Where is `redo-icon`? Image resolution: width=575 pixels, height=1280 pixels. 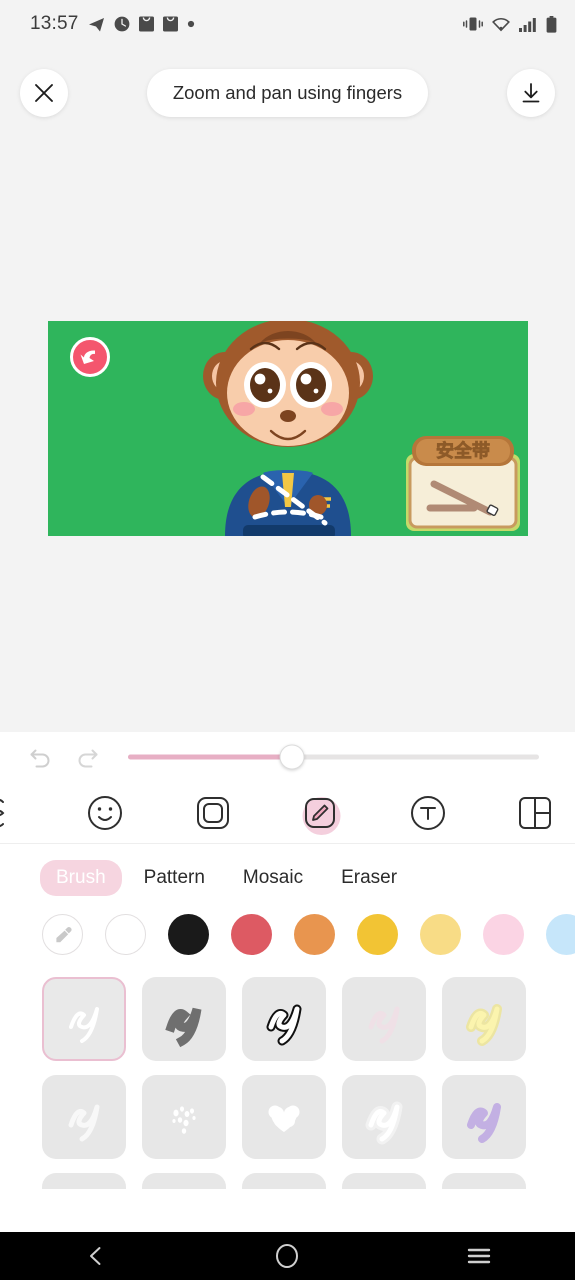 redo-icon is located at coordinates (88, 758).